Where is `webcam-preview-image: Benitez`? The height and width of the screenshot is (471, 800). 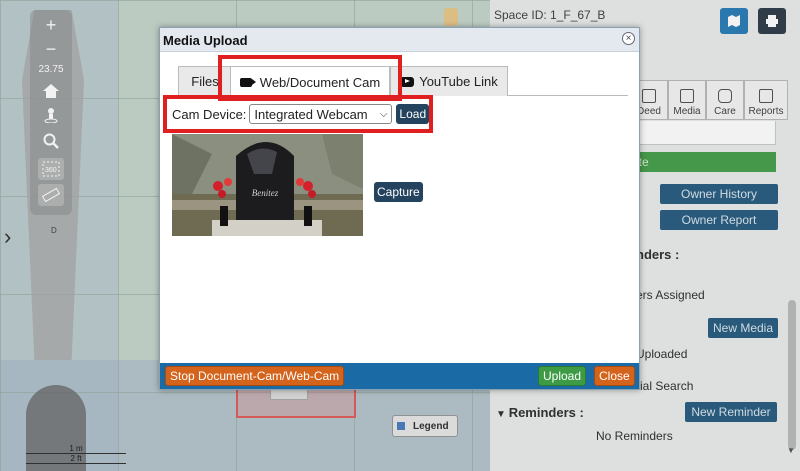 webcam-preview-image: Benitez is located at coordinates (267, 185).